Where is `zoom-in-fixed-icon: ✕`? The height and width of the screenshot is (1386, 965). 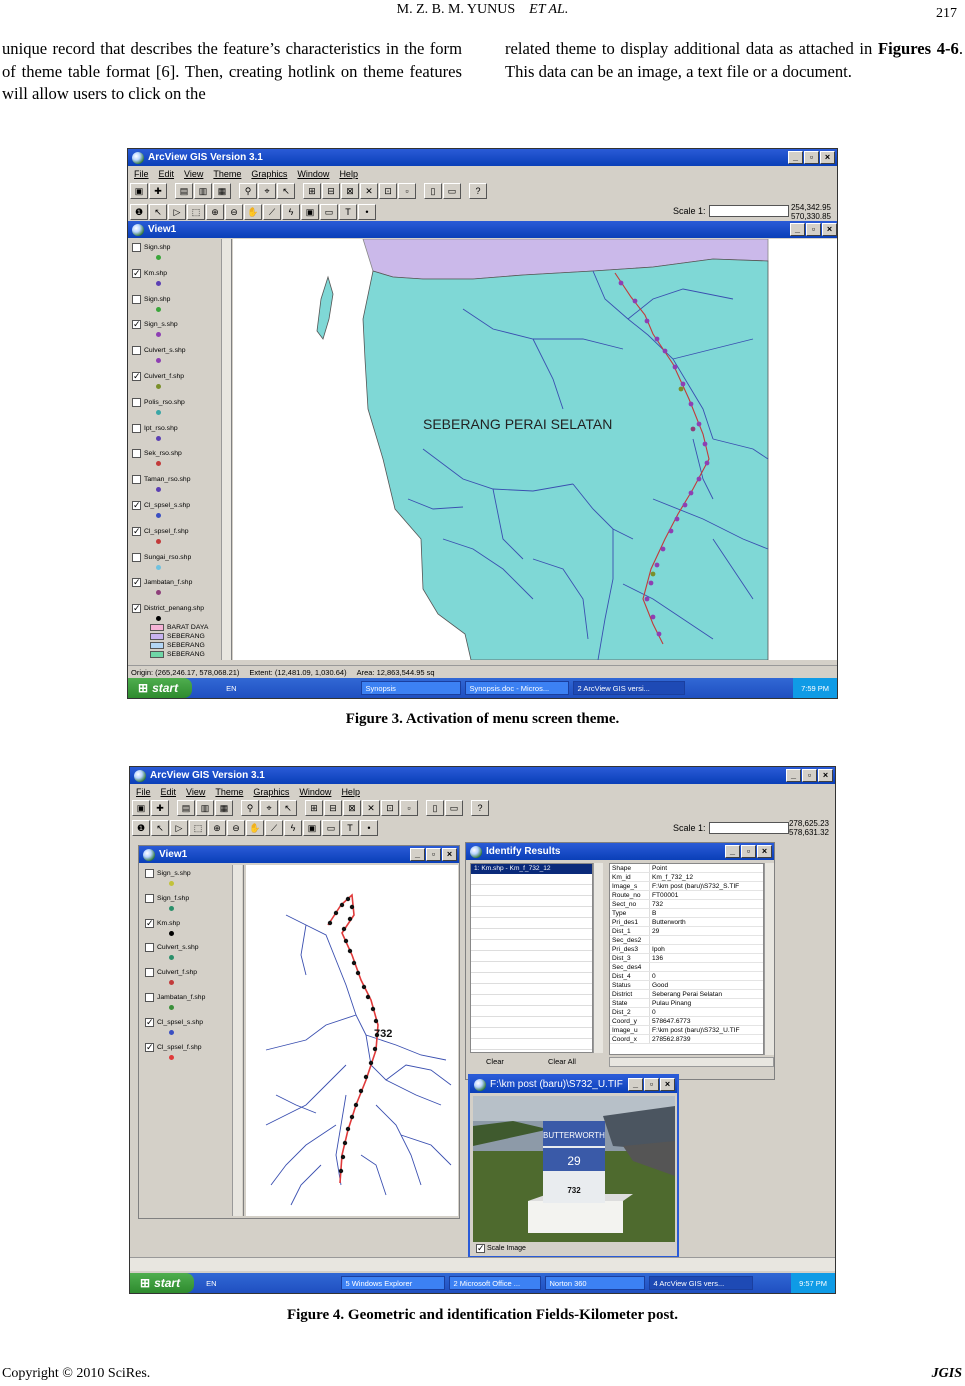 zoom-in-fixed-icon: ✕ is located at coordinates (371, 808).